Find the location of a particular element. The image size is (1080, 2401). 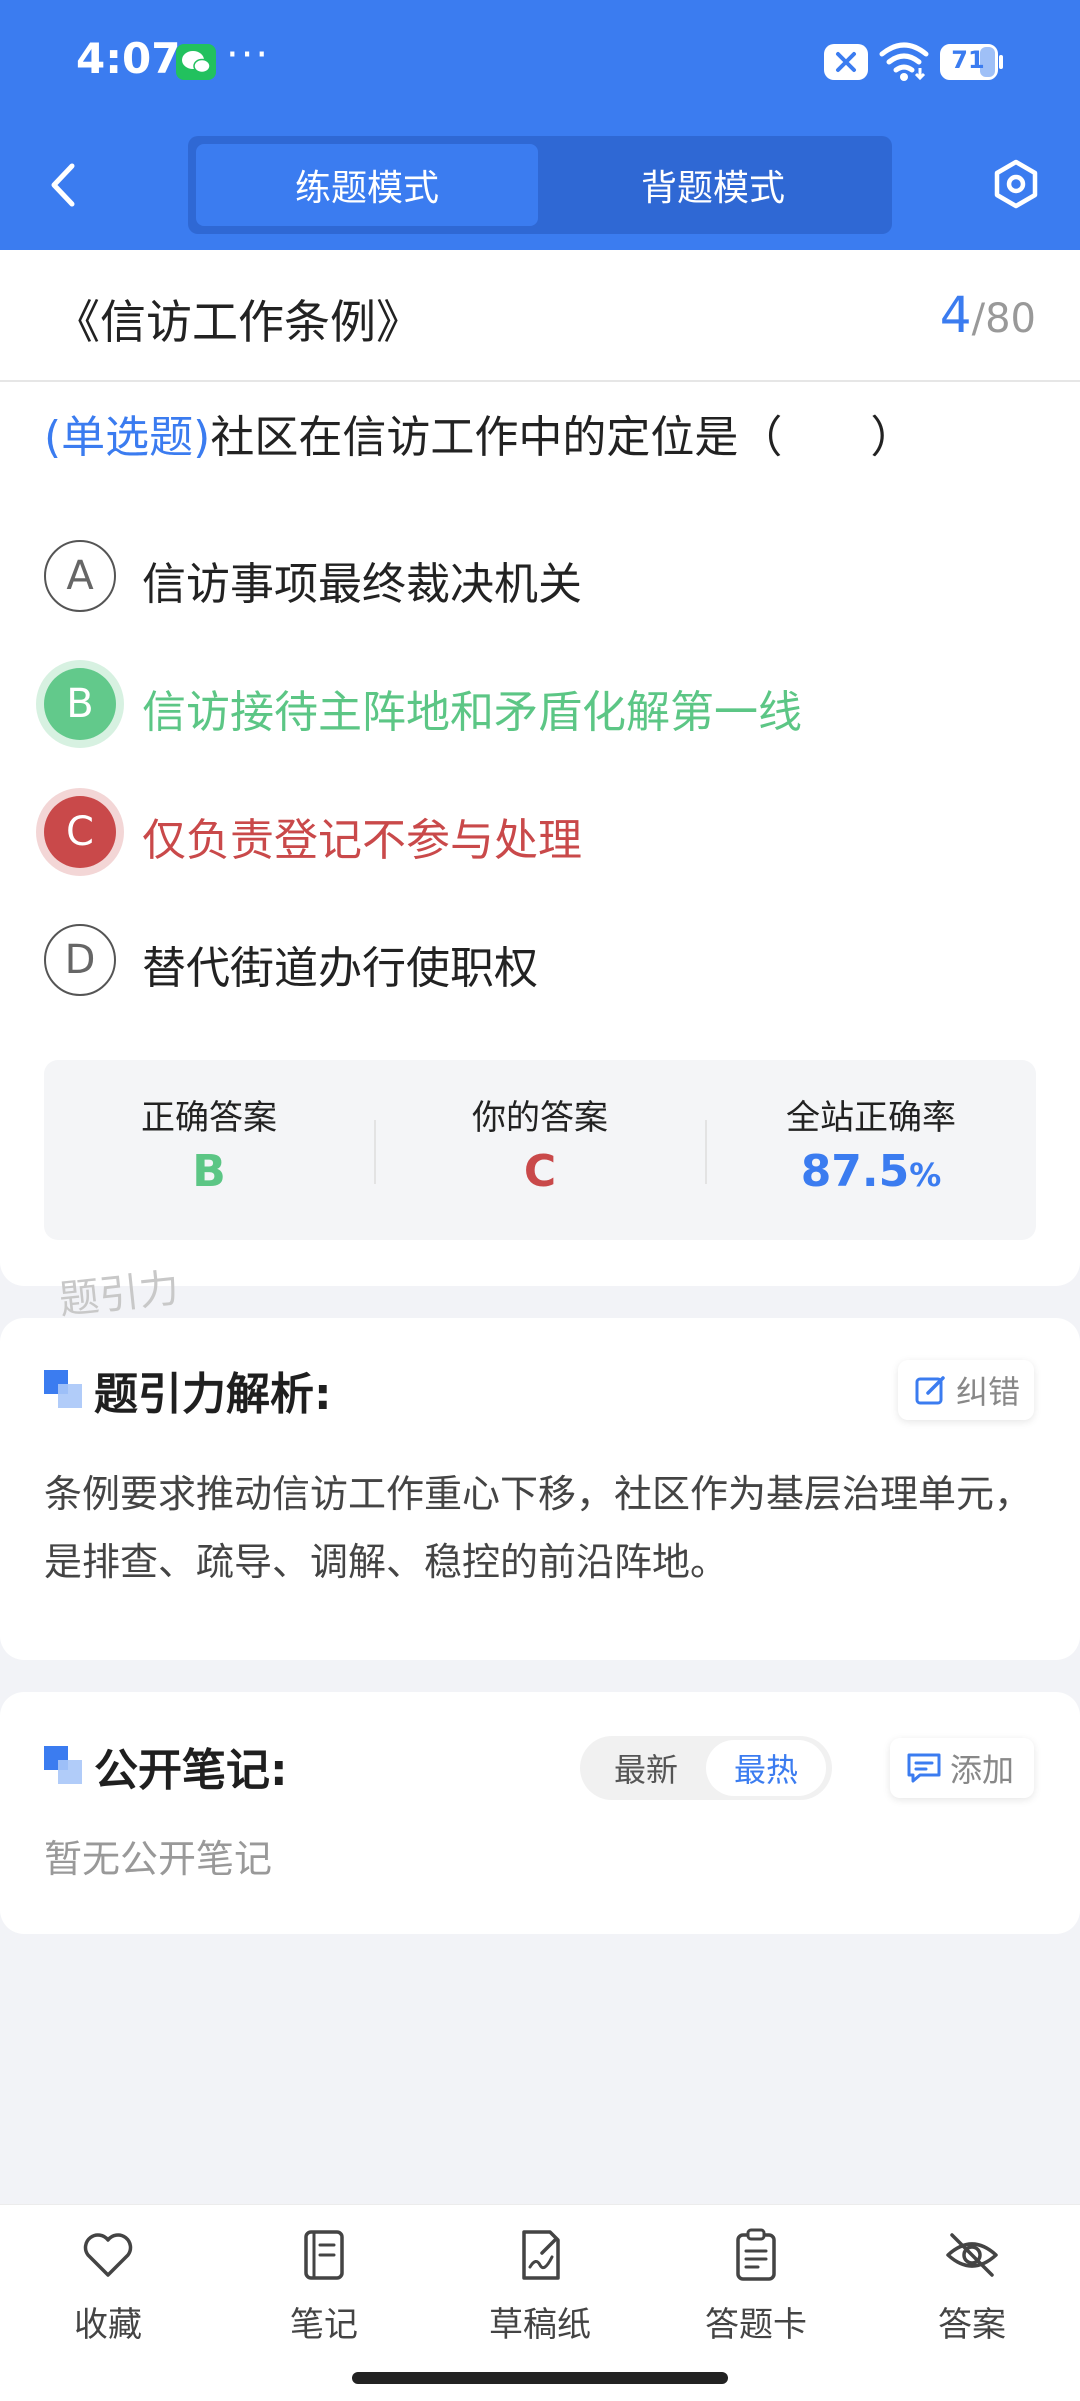

option-letter: B is located at coordinates (80, 704).